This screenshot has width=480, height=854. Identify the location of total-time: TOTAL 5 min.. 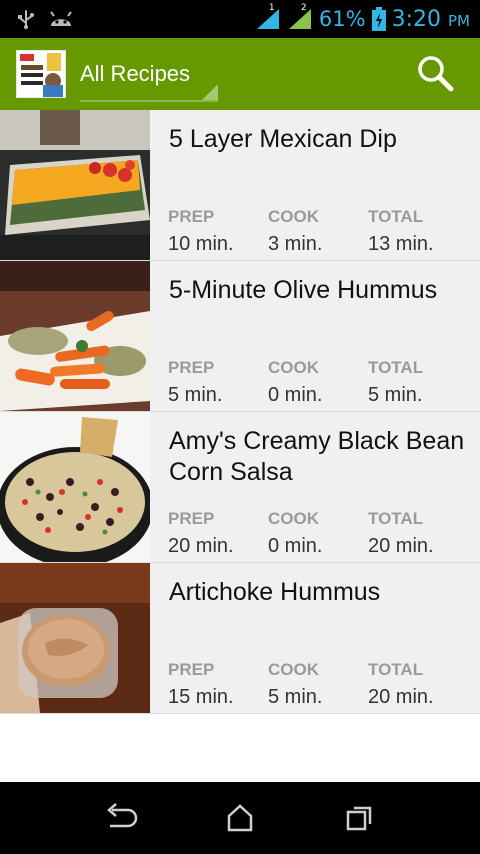
(396, 382).